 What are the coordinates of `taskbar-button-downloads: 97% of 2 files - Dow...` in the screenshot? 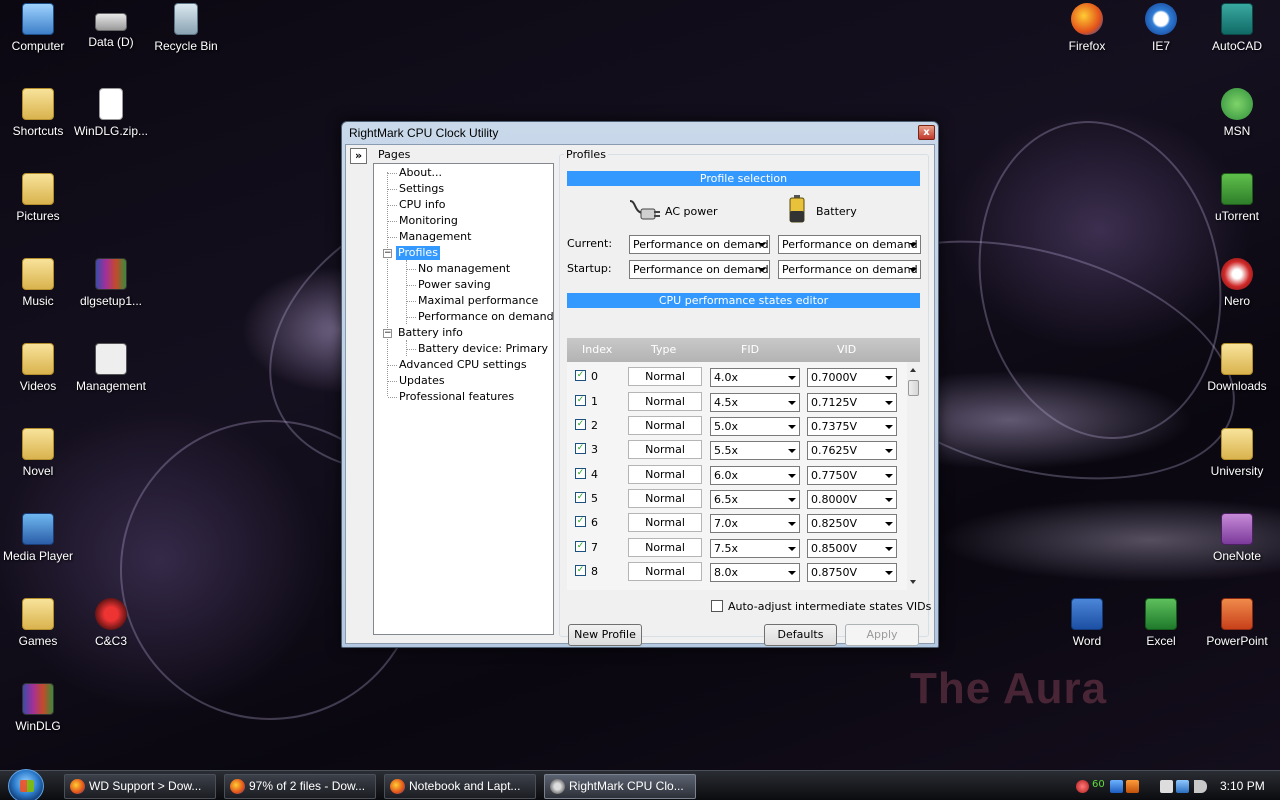 It's located at (300, 786).